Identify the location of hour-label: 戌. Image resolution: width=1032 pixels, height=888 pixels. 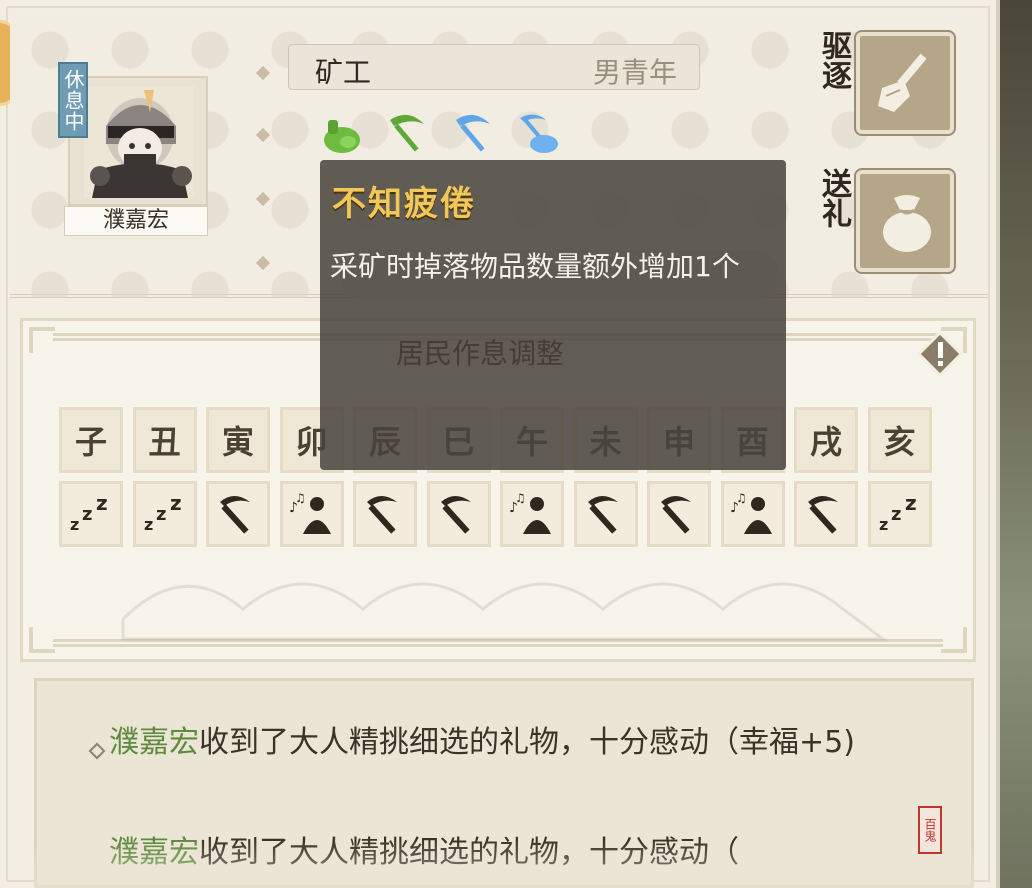
(825, 442).